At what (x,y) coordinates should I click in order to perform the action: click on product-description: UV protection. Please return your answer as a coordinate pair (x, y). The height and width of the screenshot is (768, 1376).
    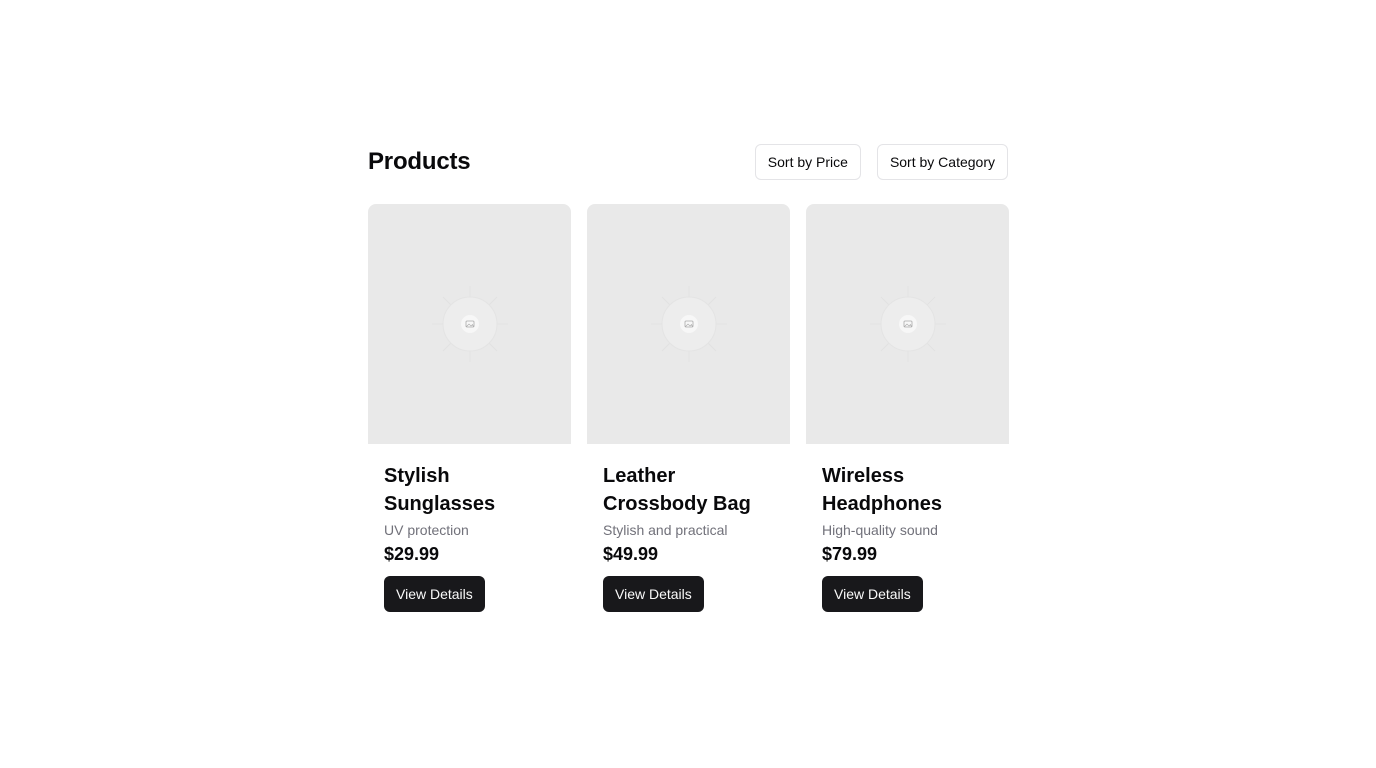
    Looking at the image, I should click on (426, 530).